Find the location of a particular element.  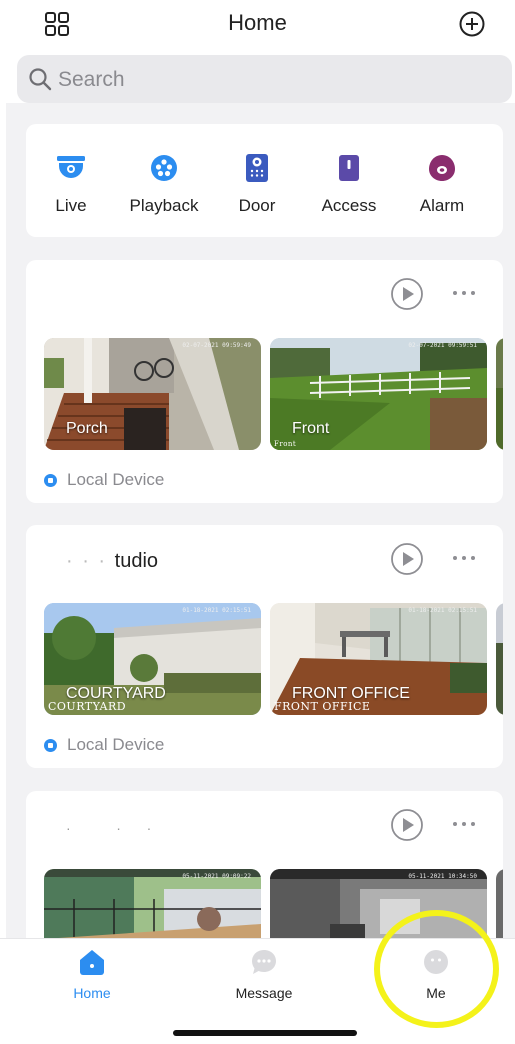

camera-thumbnails: 05-11-2021 09:09:22 05-11-2021 10:34:50 is located at coordinates (273, 903).